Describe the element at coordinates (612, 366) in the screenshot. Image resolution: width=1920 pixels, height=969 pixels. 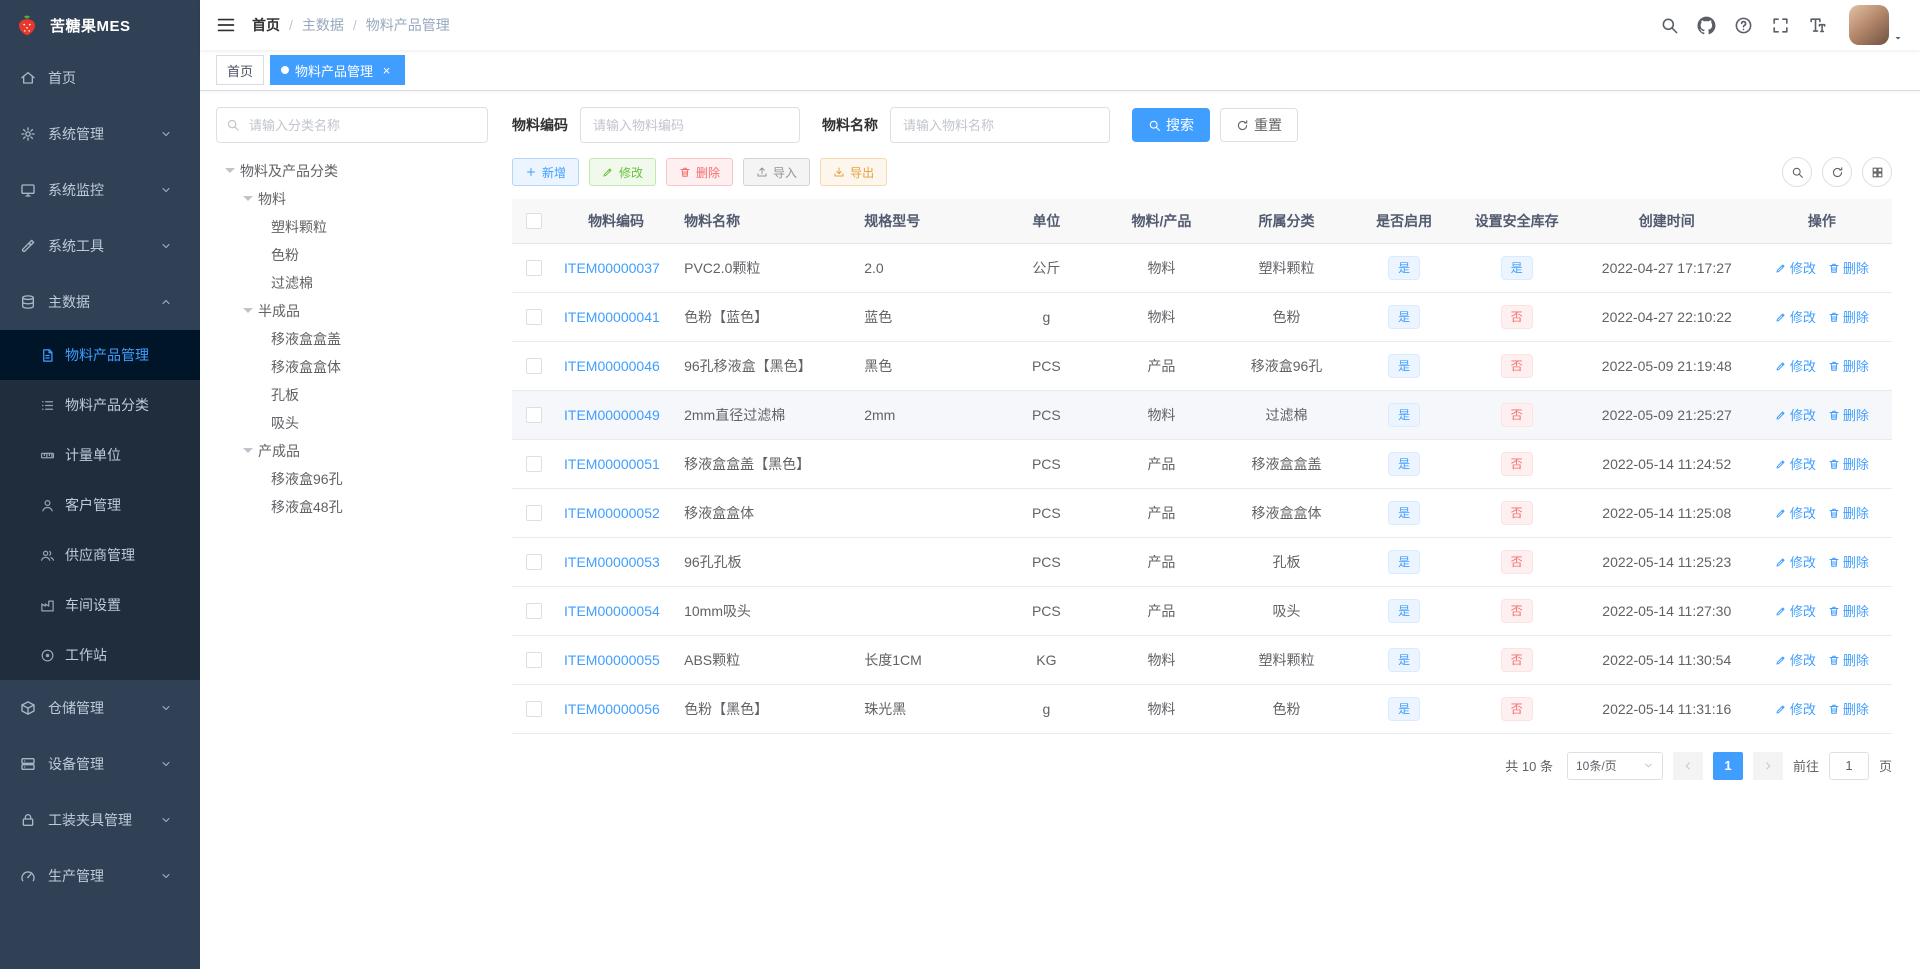
I see `material-code-link: ITEM00000046` at that location.